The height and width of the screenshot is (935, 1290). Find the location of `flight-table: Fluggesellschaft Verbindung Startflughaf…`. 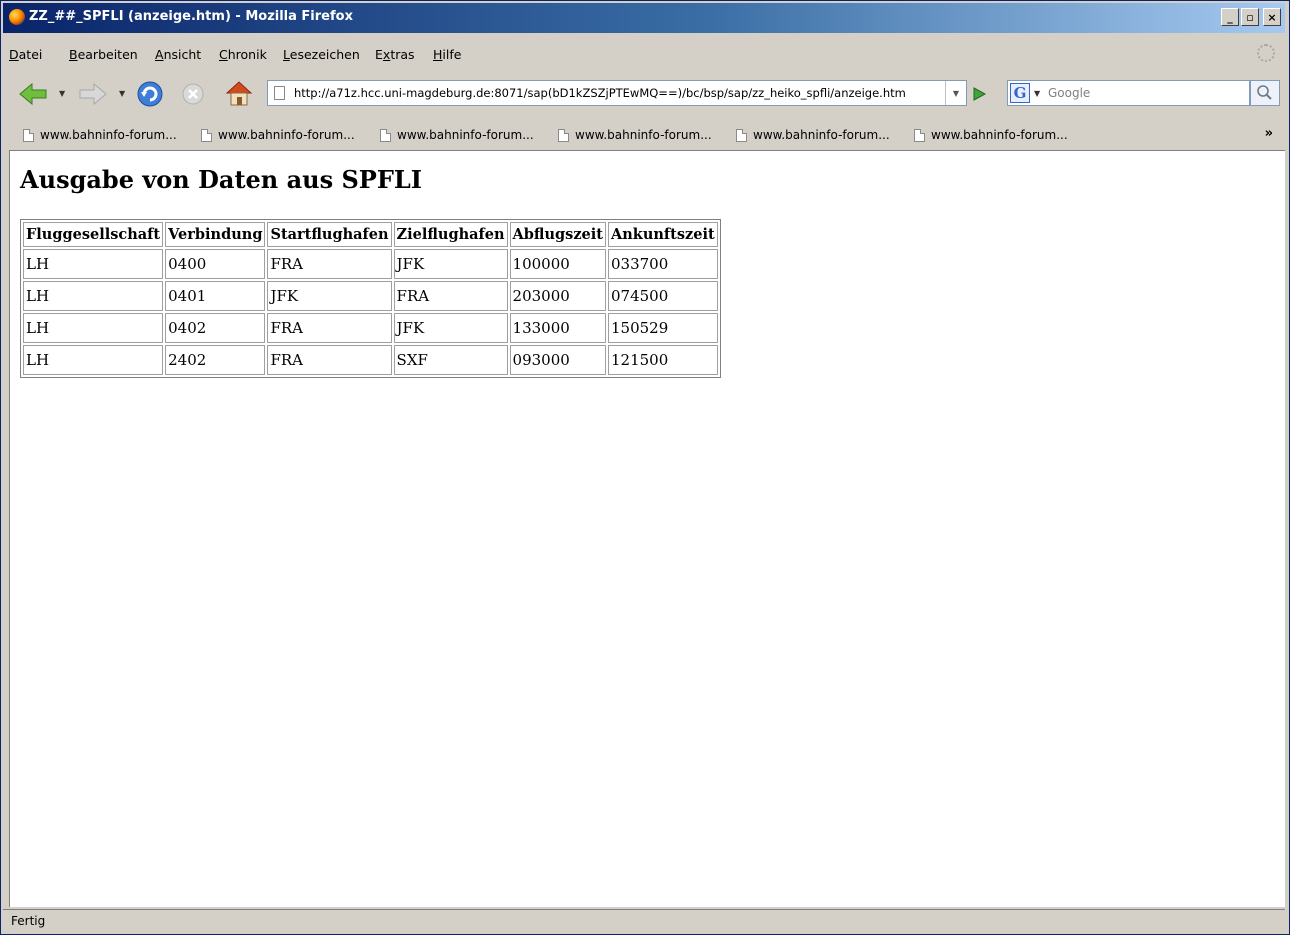

flight-table: Fluggesellschaft Verbindung Startflughaf… is located at coordinates (370, 298).